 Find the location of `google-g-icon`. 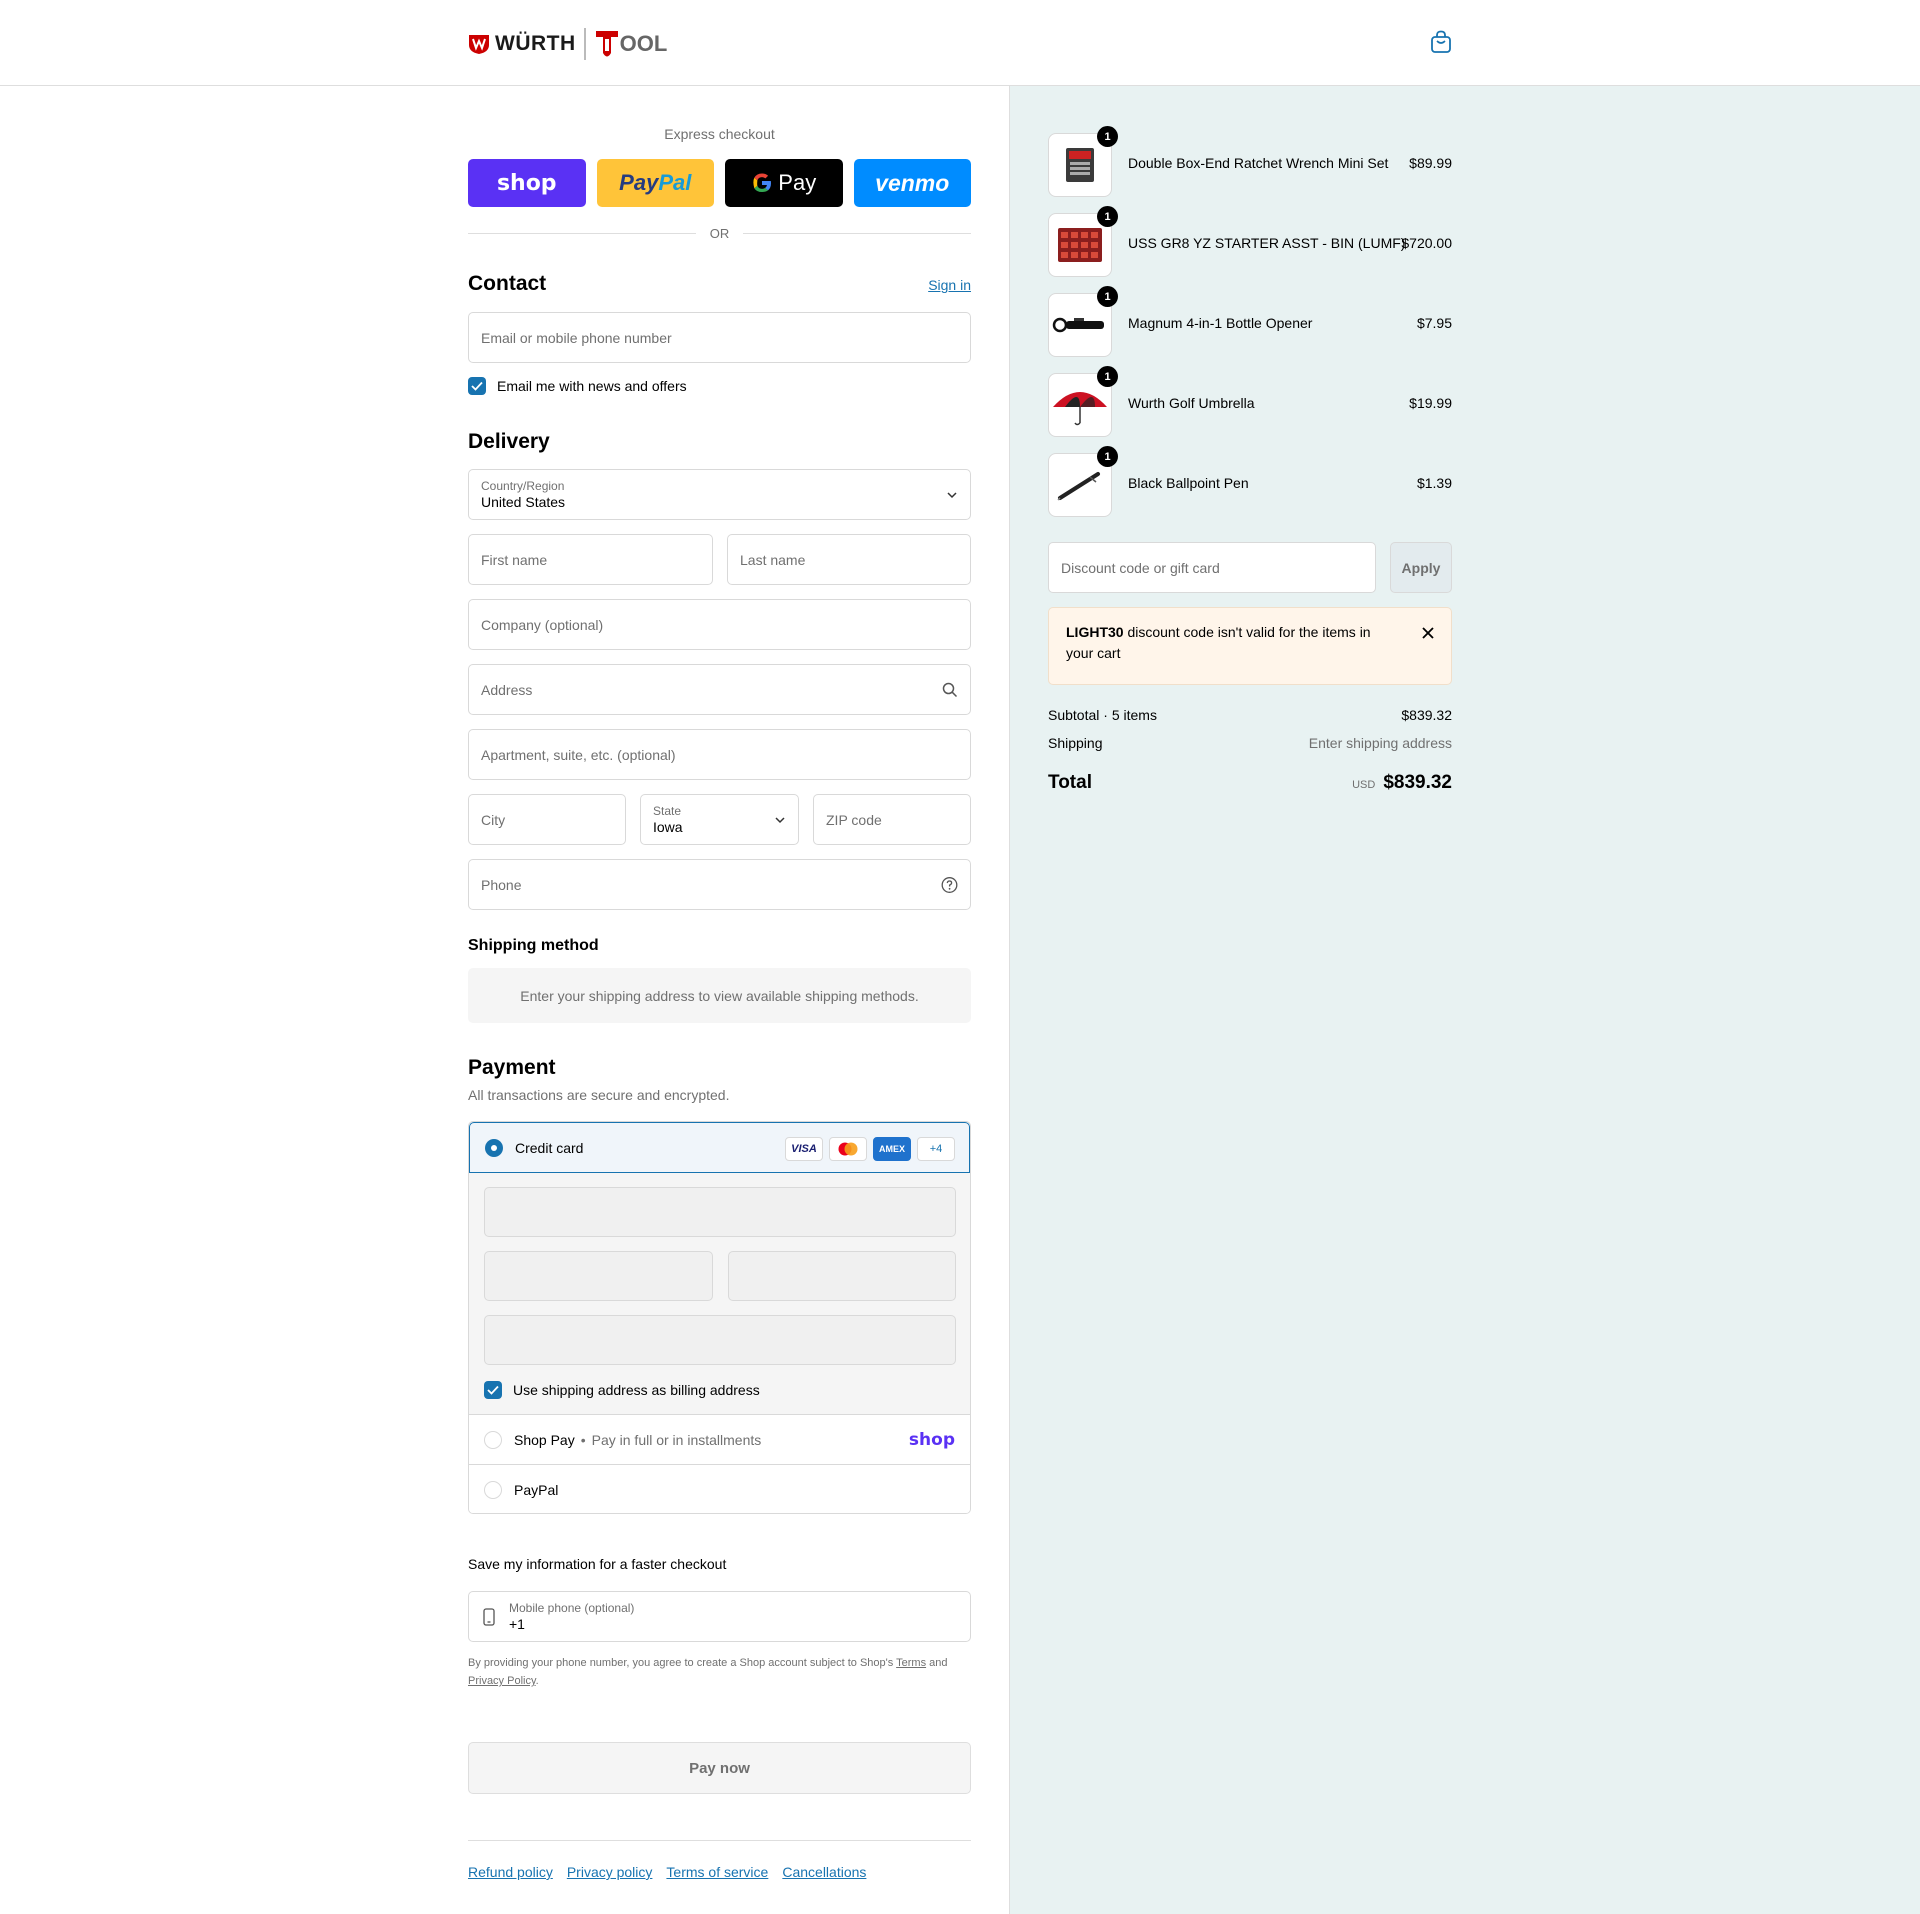

google-g-icon is located at coordinates (762, 182).